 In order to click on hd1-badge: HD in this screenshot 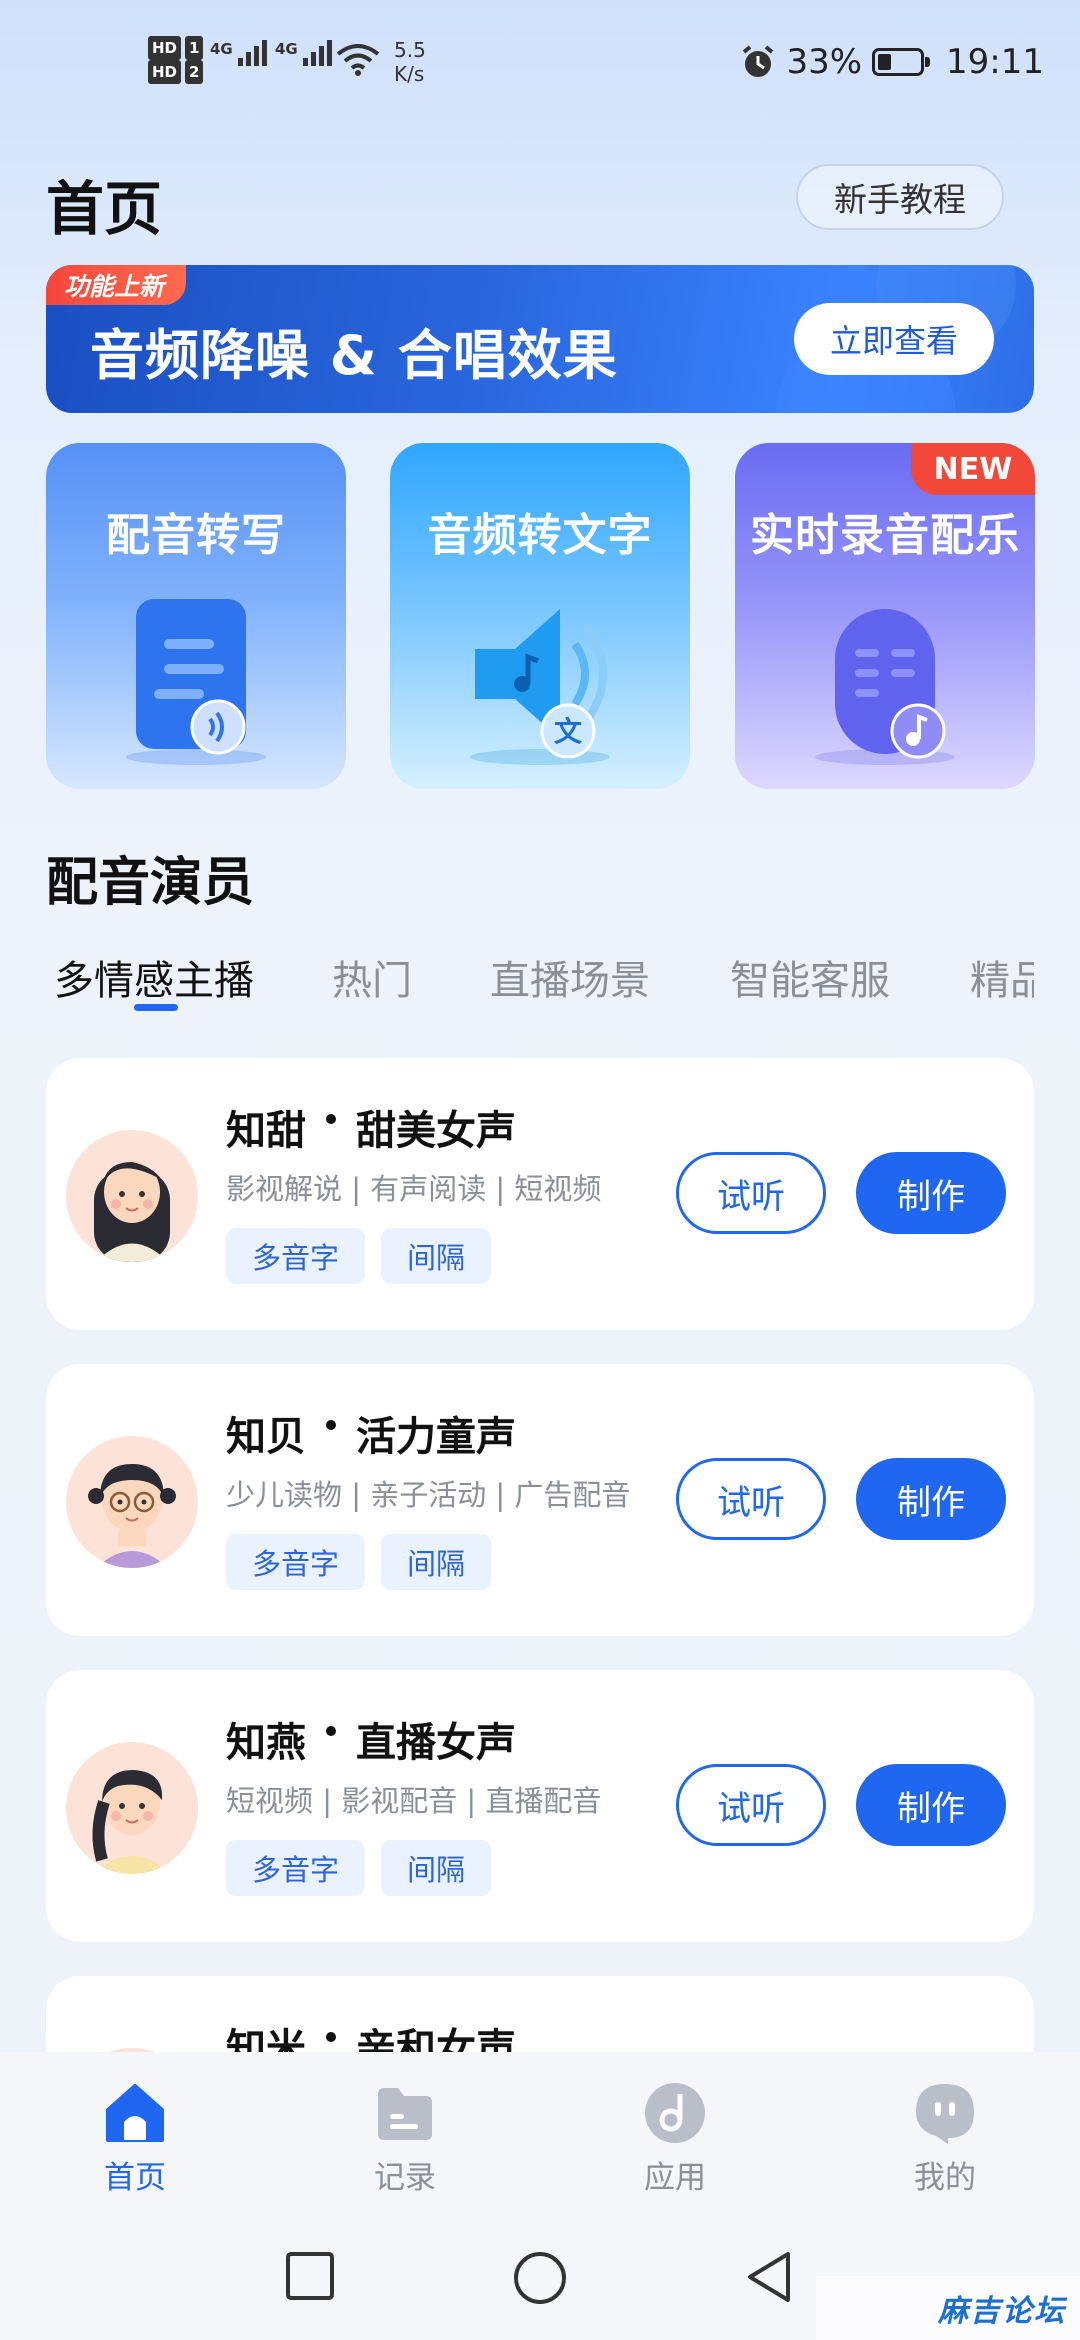, I will do `click(165, 48)`.